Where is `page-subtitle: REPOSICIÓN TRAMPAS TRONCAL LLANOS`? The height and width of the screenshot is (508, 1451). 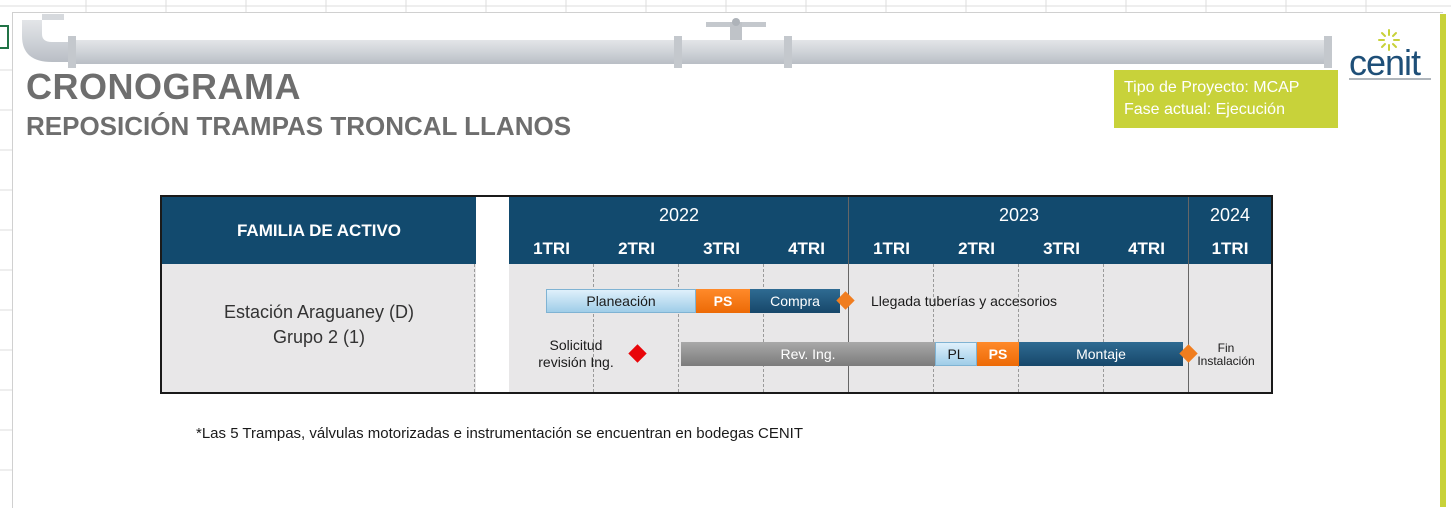 page-subtitle: REPOSICIÓN TRAMPAS TRONCAL LLANOS is located at coordinates (299, 126).